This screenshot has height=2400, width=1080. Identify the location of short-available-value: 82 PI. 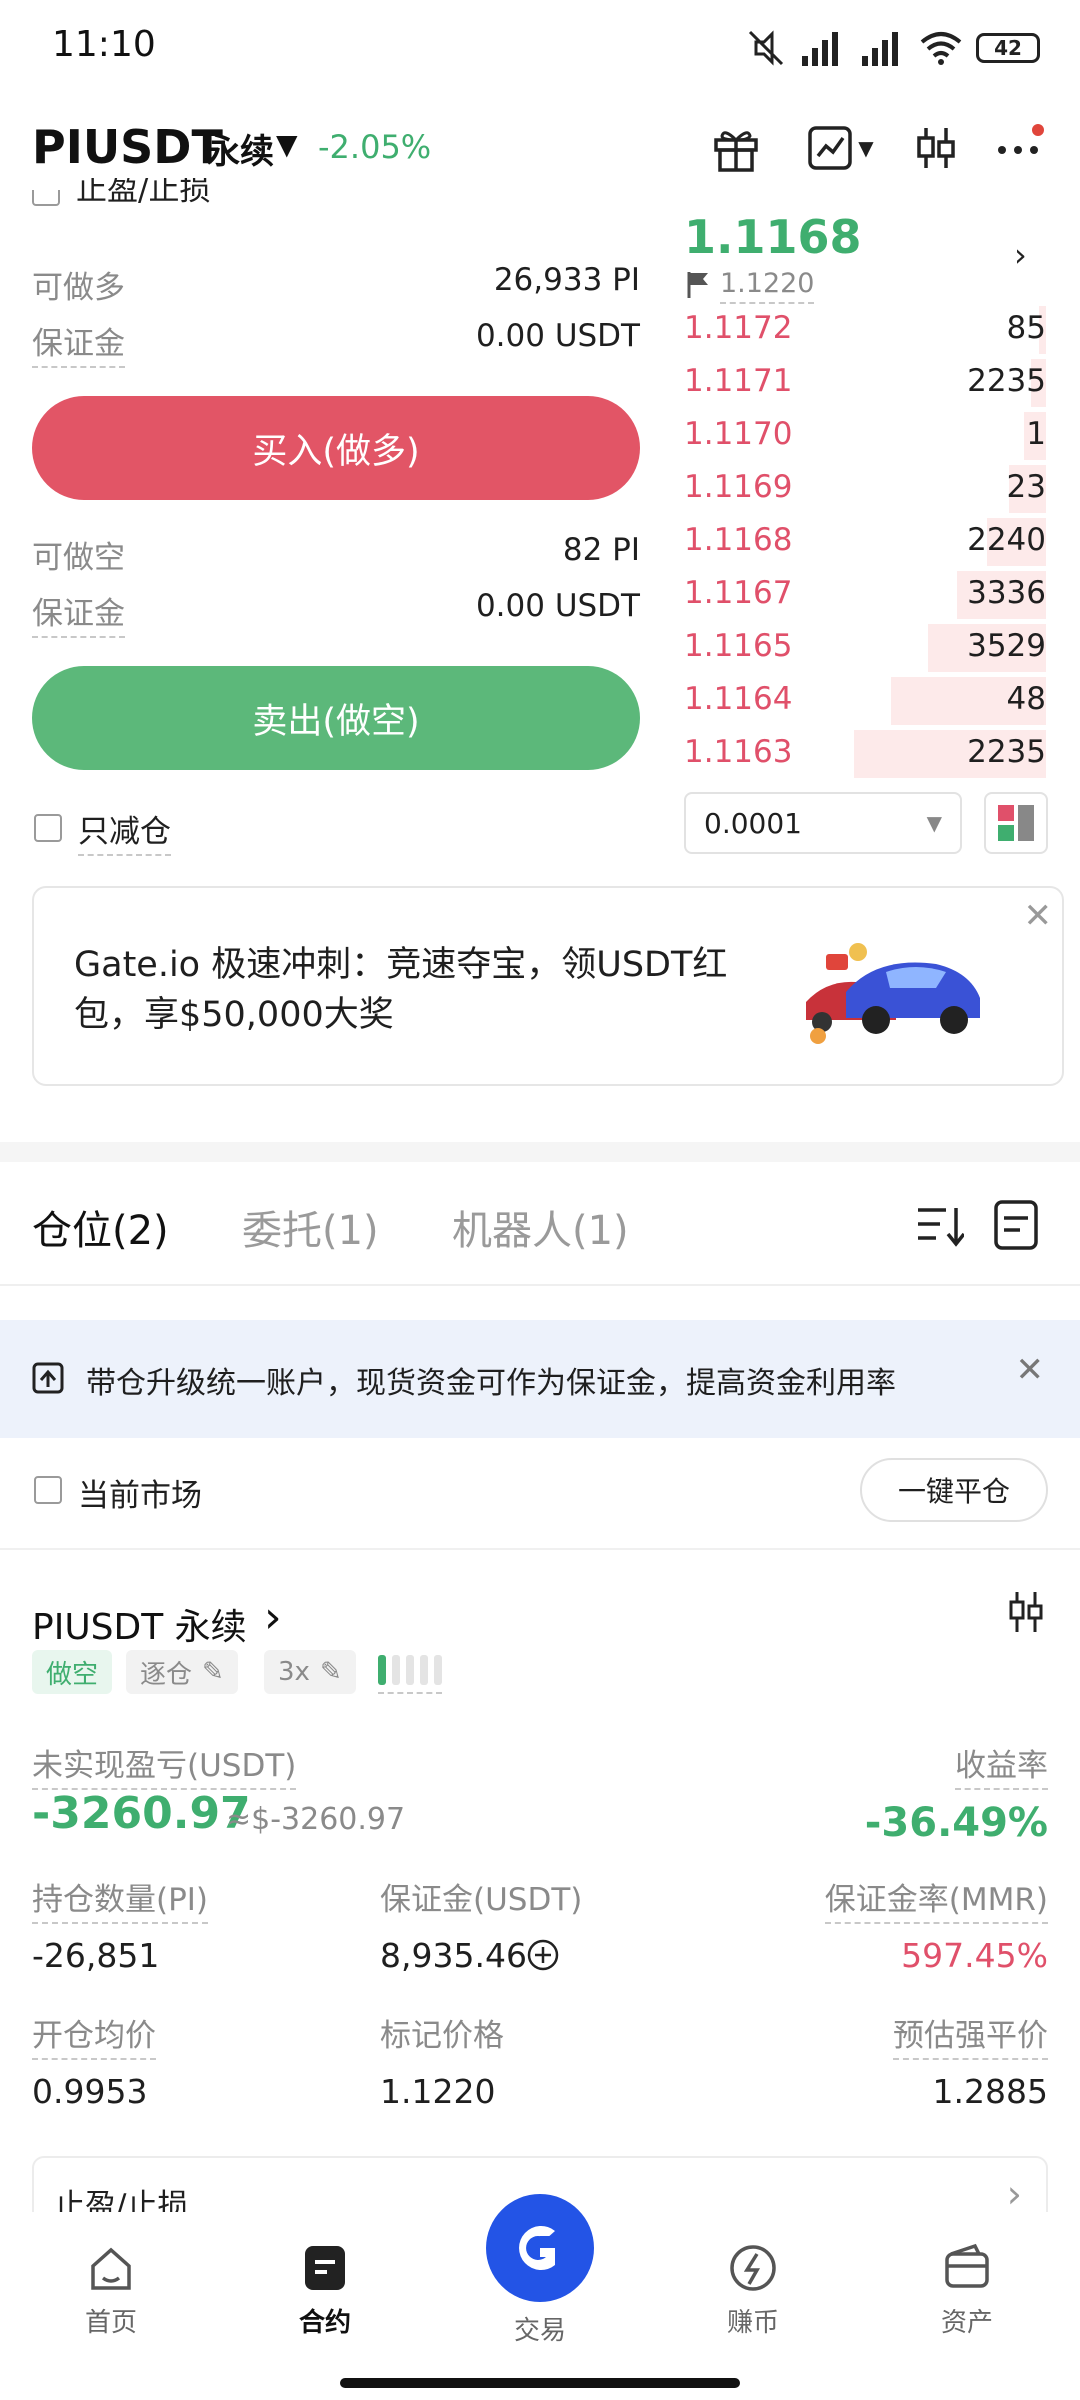
(601, 550).